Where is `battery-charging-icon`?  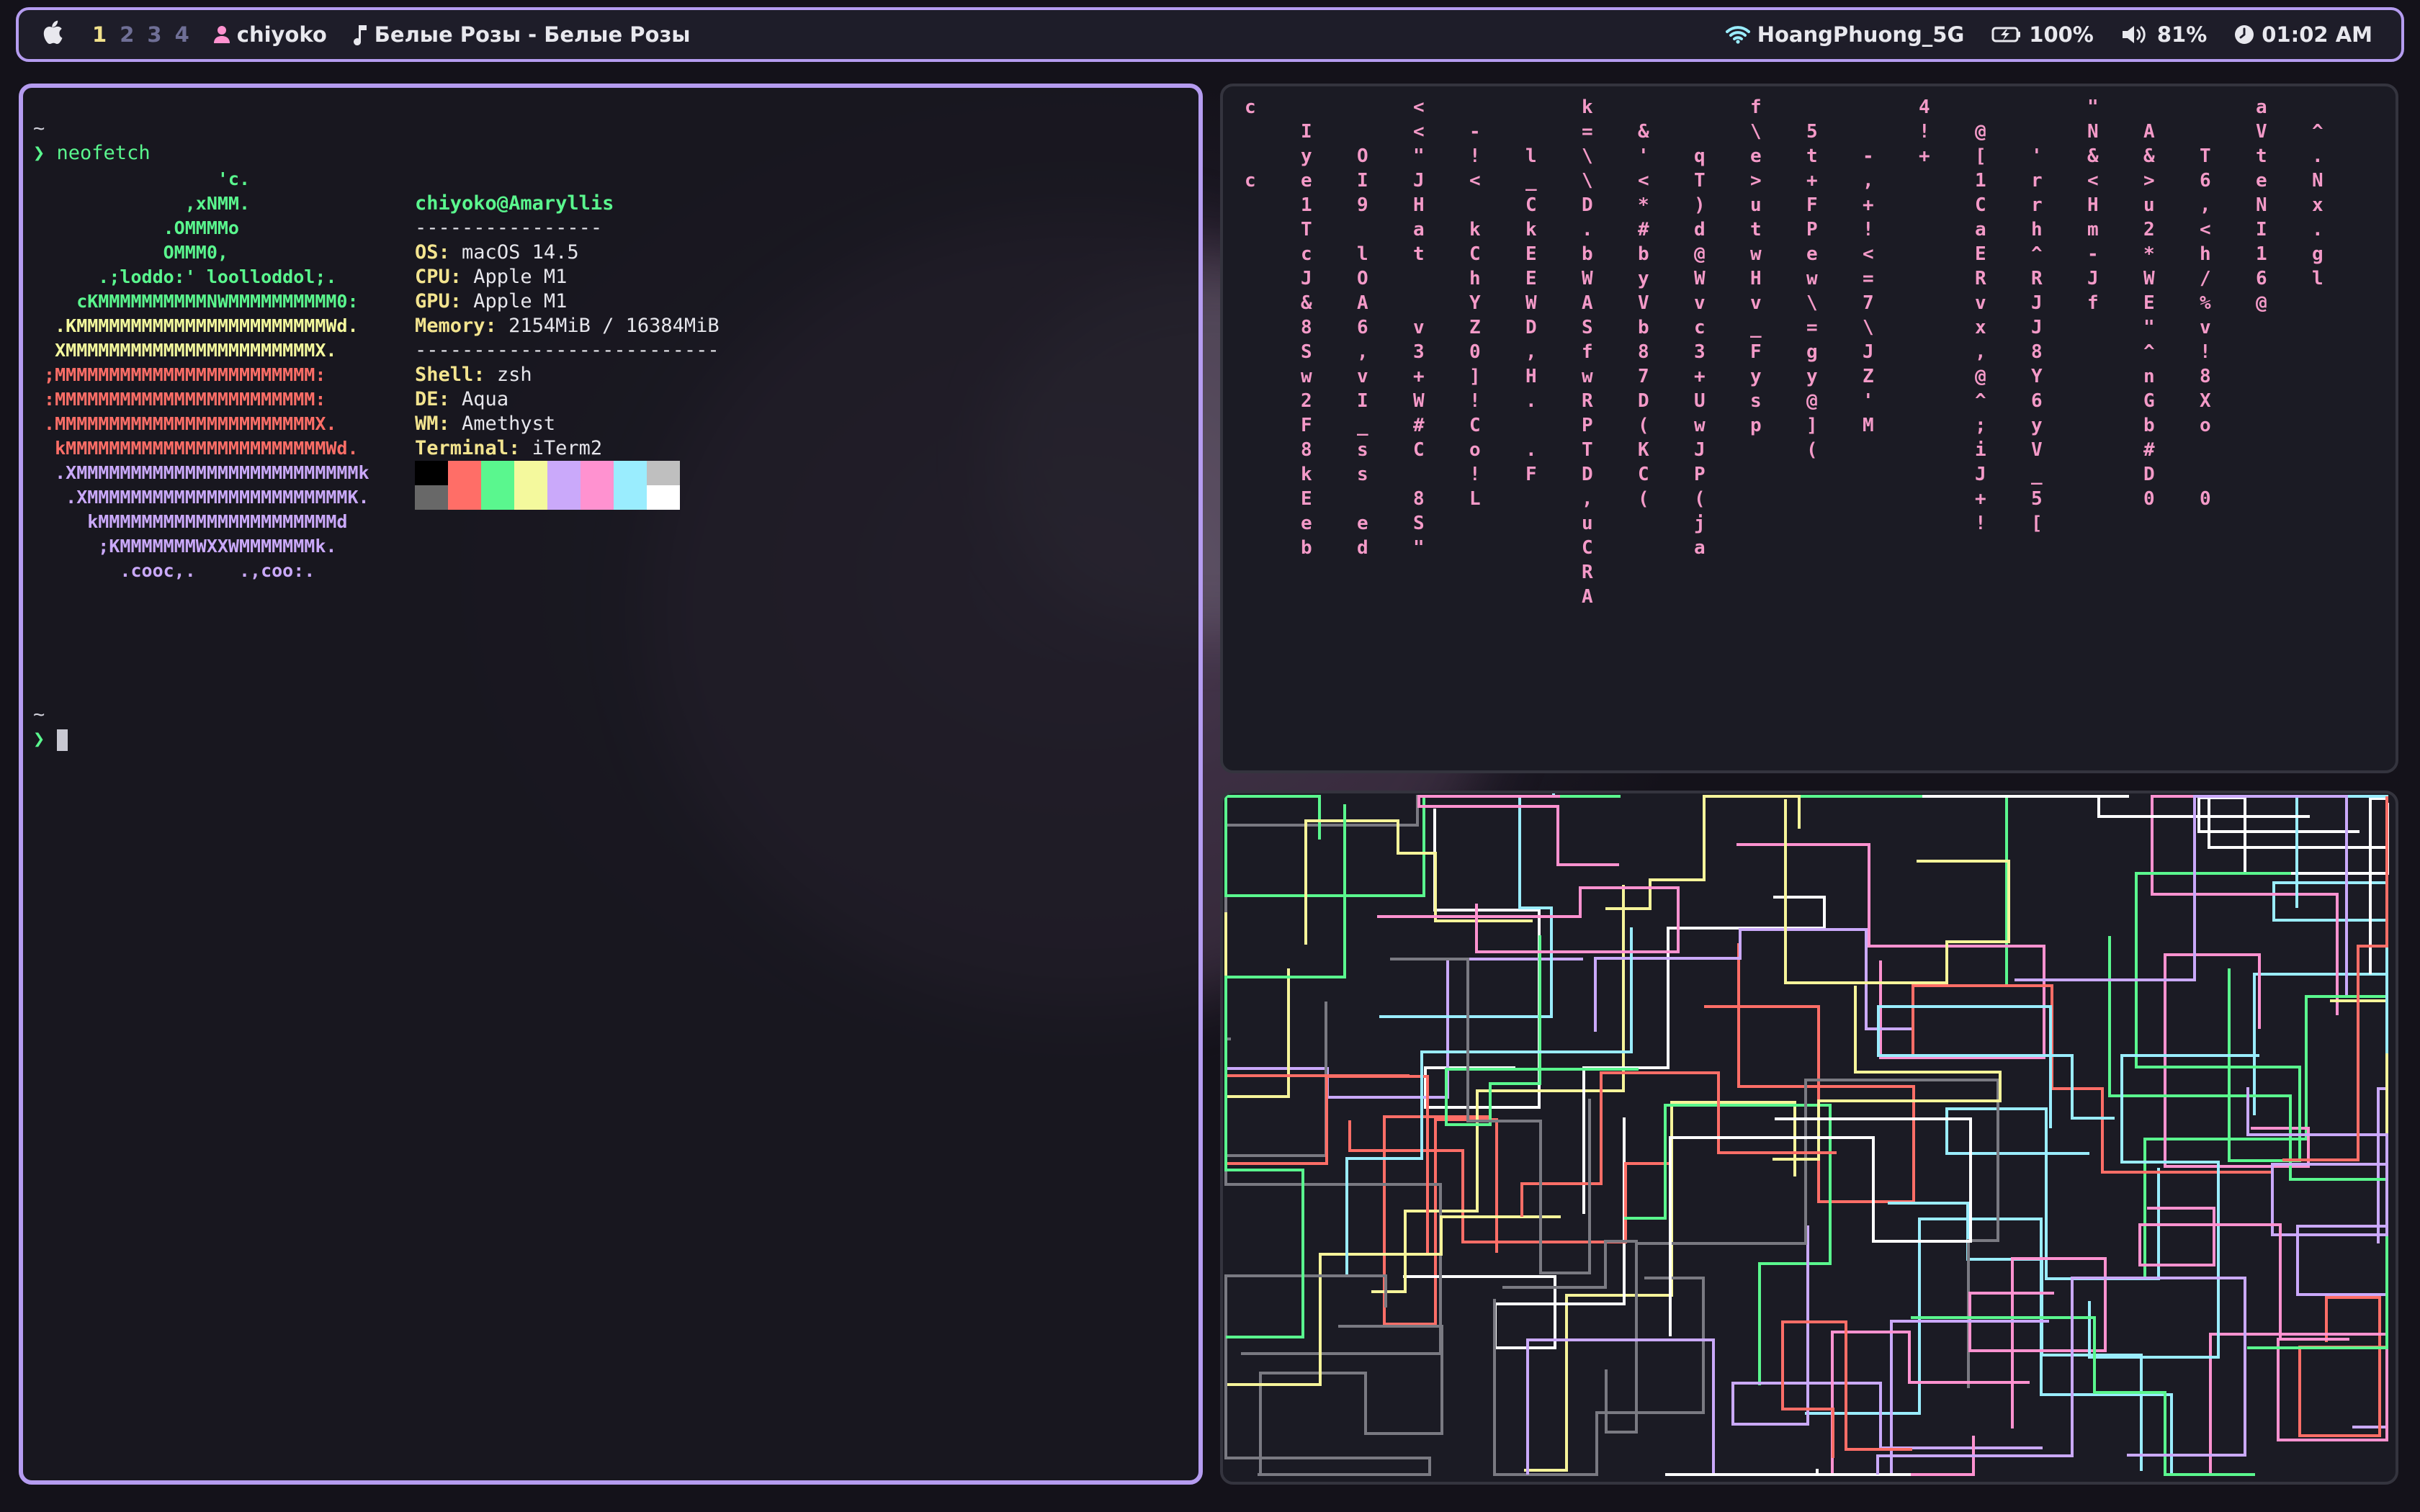 battery-charging-icon is located at coordinates (2006, 34).